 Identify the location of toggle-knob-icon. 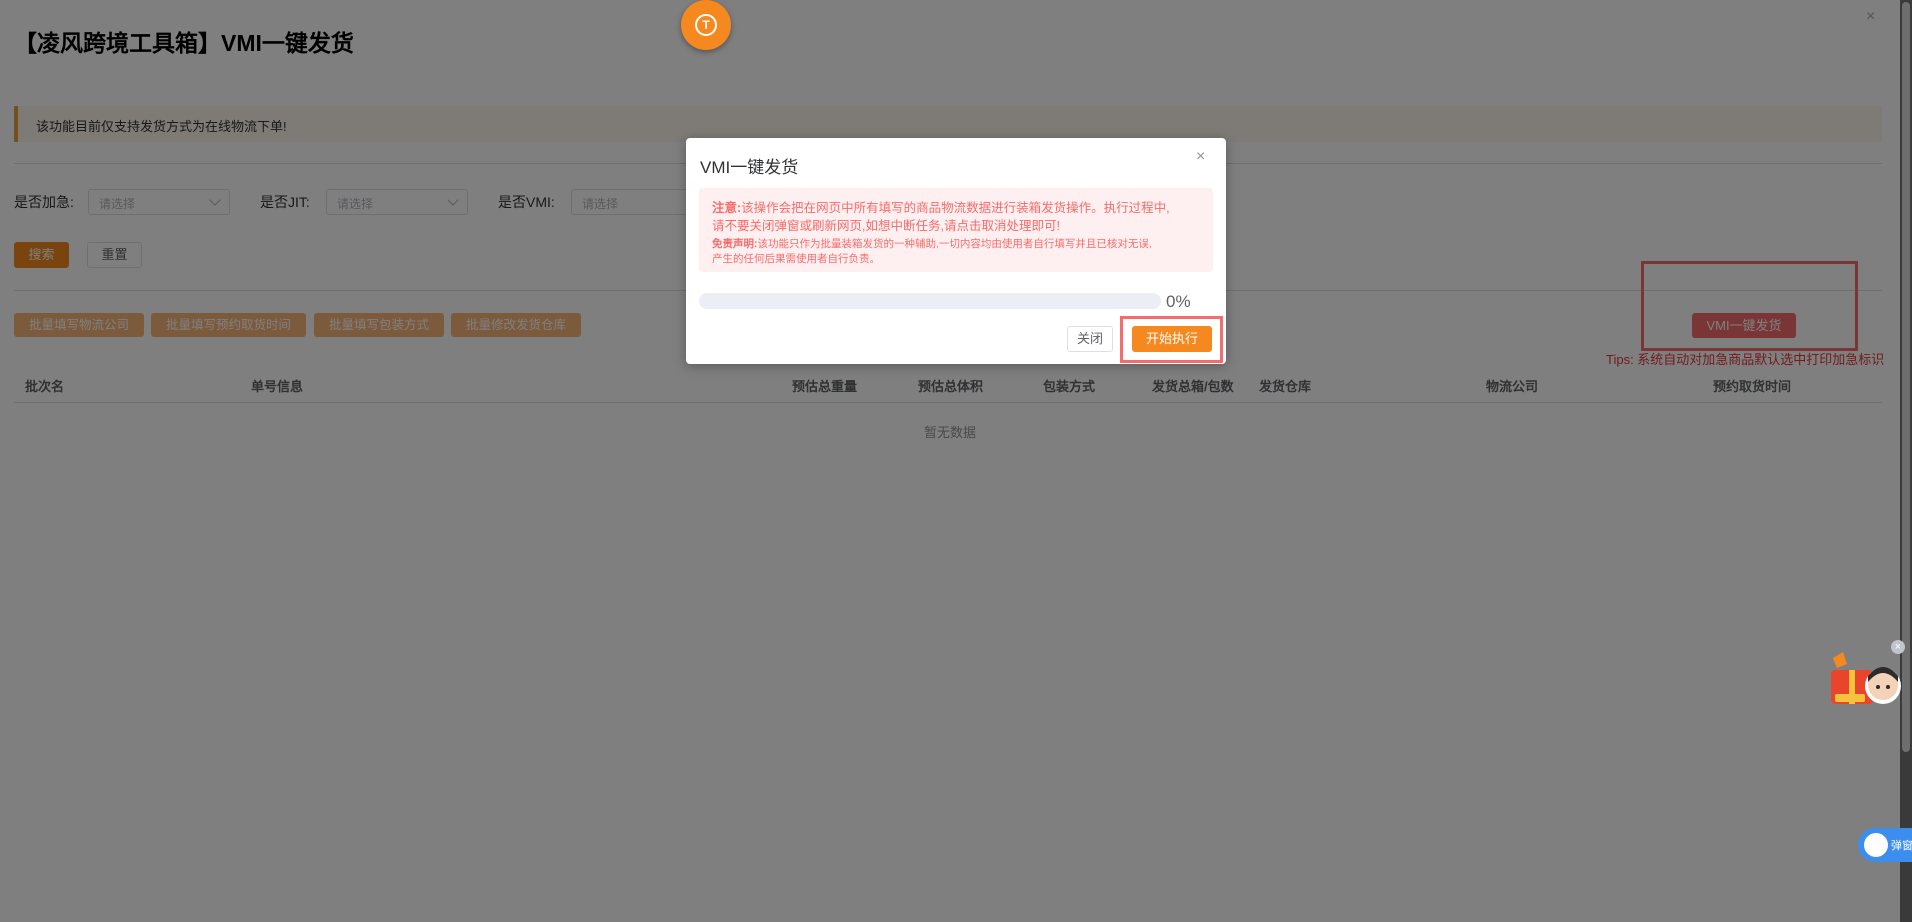
(1876, 845).